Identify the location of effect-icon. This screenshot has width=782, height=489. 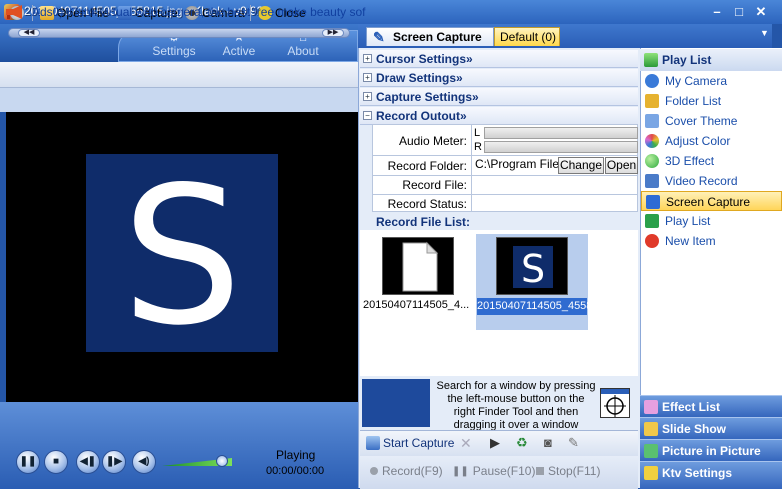
(651, 407).